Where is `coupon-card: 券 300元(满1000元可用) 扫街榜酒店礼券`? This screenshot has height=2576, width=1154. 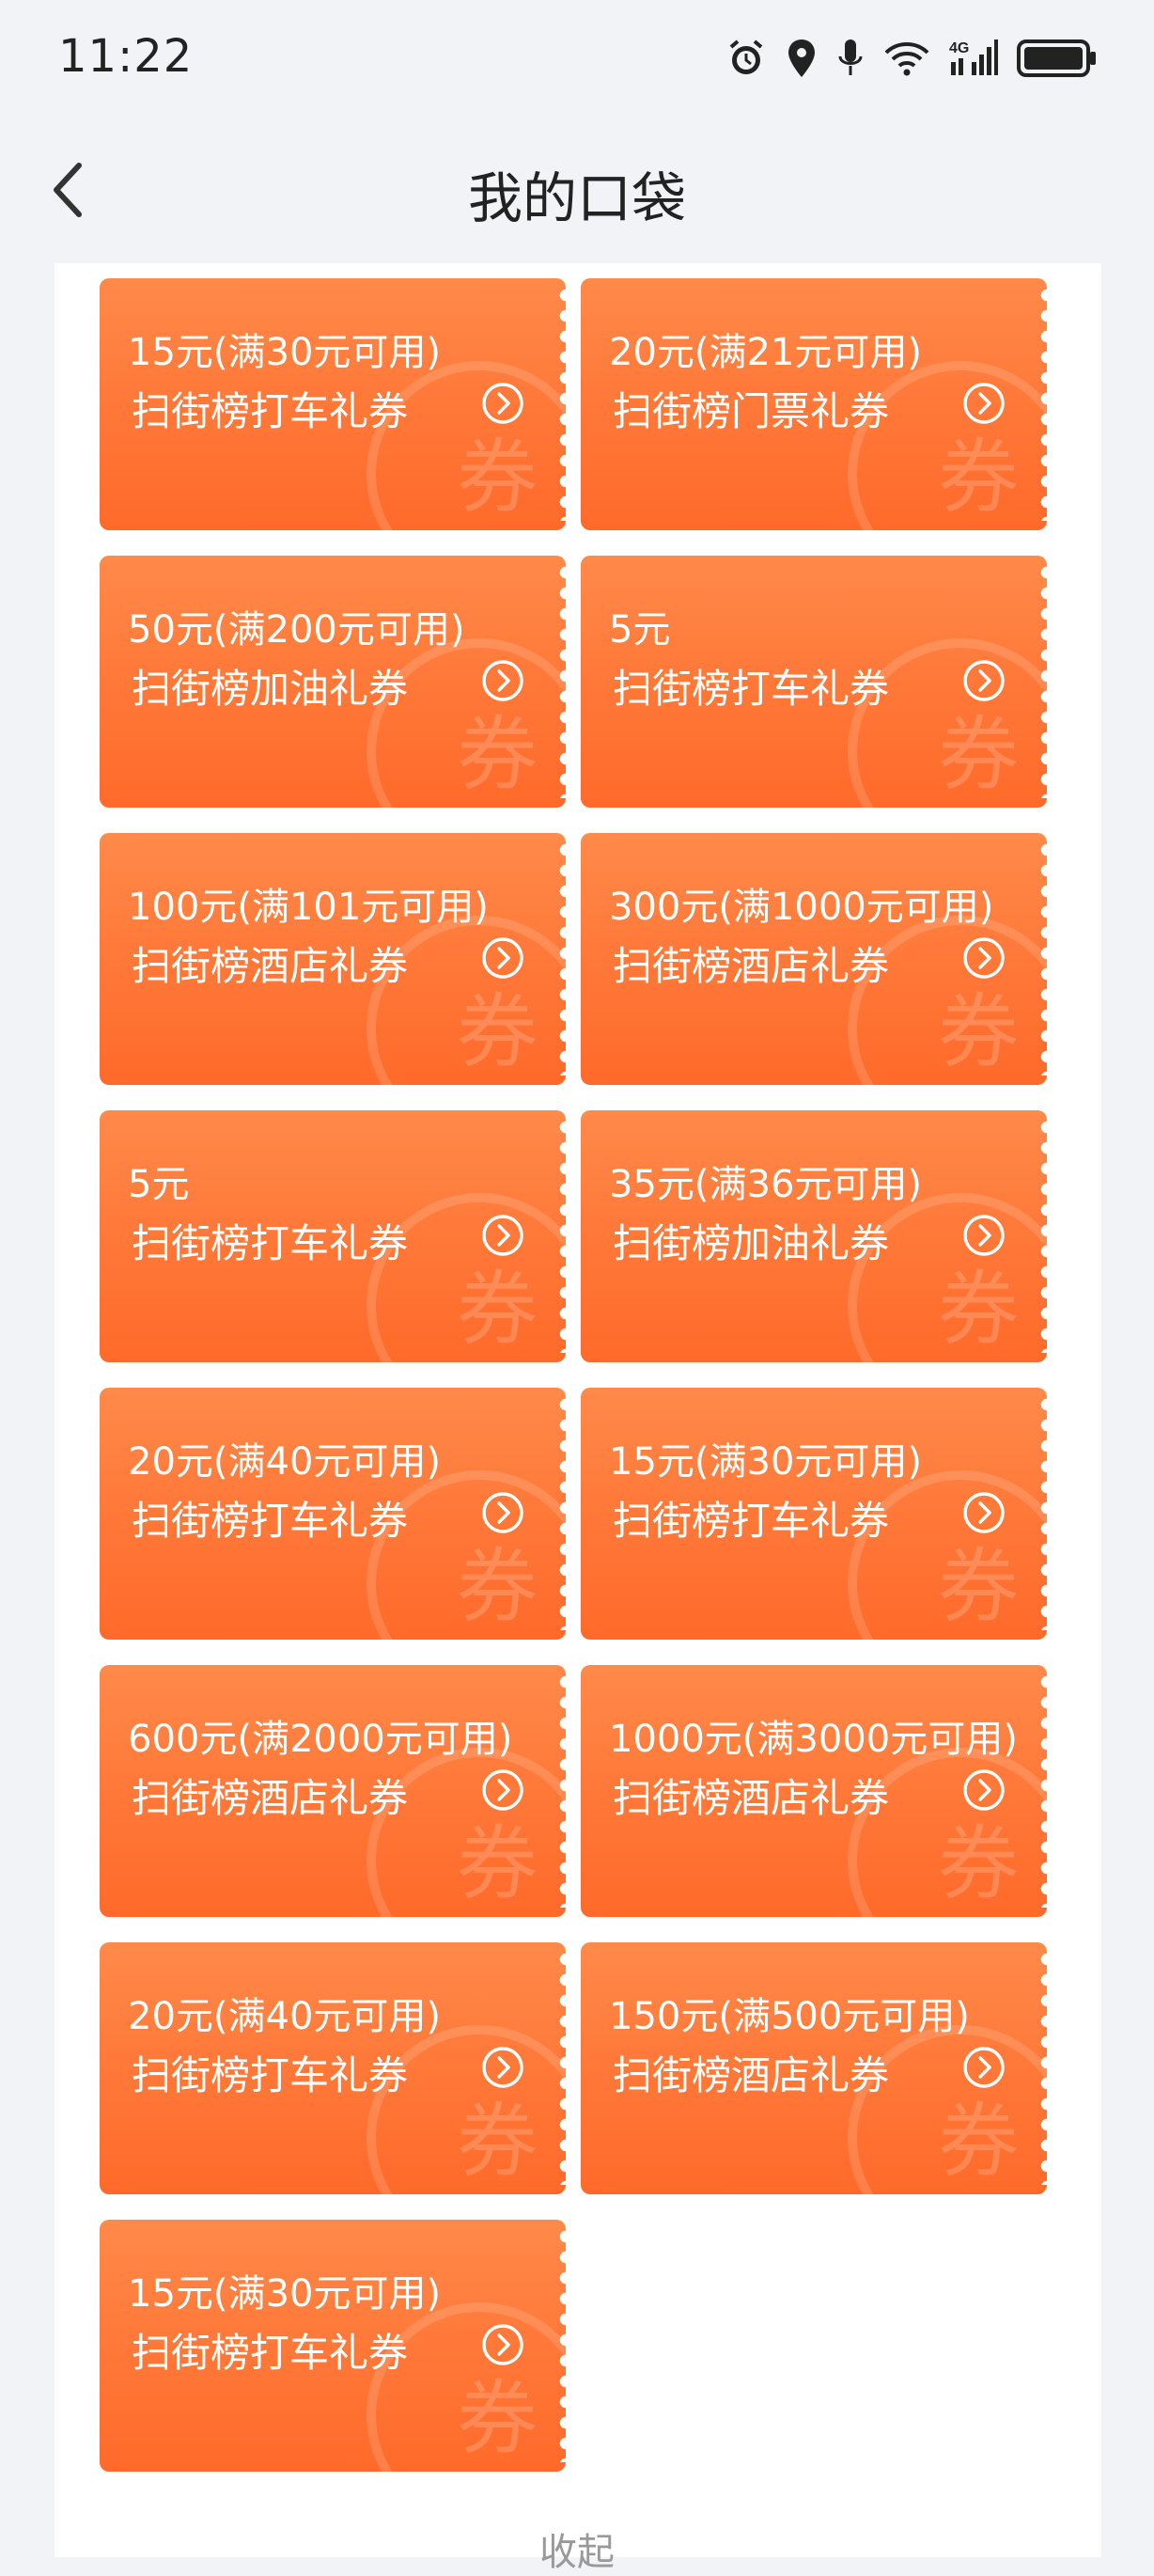 coupon-card: 券 300元(满1000元可用) 扫街榜酒店礼券 is located at coordinates (814, 959).